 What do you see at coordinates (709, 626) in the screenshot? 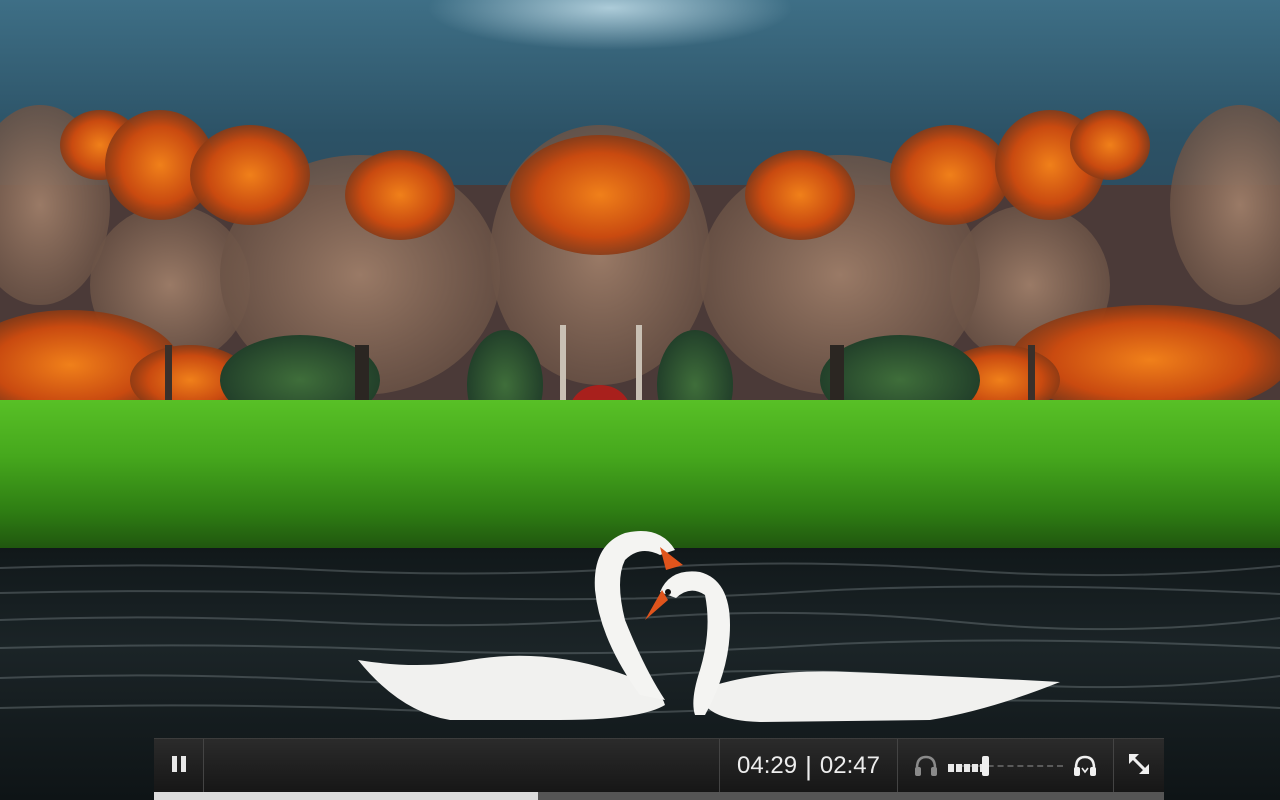
I see `two-swans` at bounding box center [709, 626].